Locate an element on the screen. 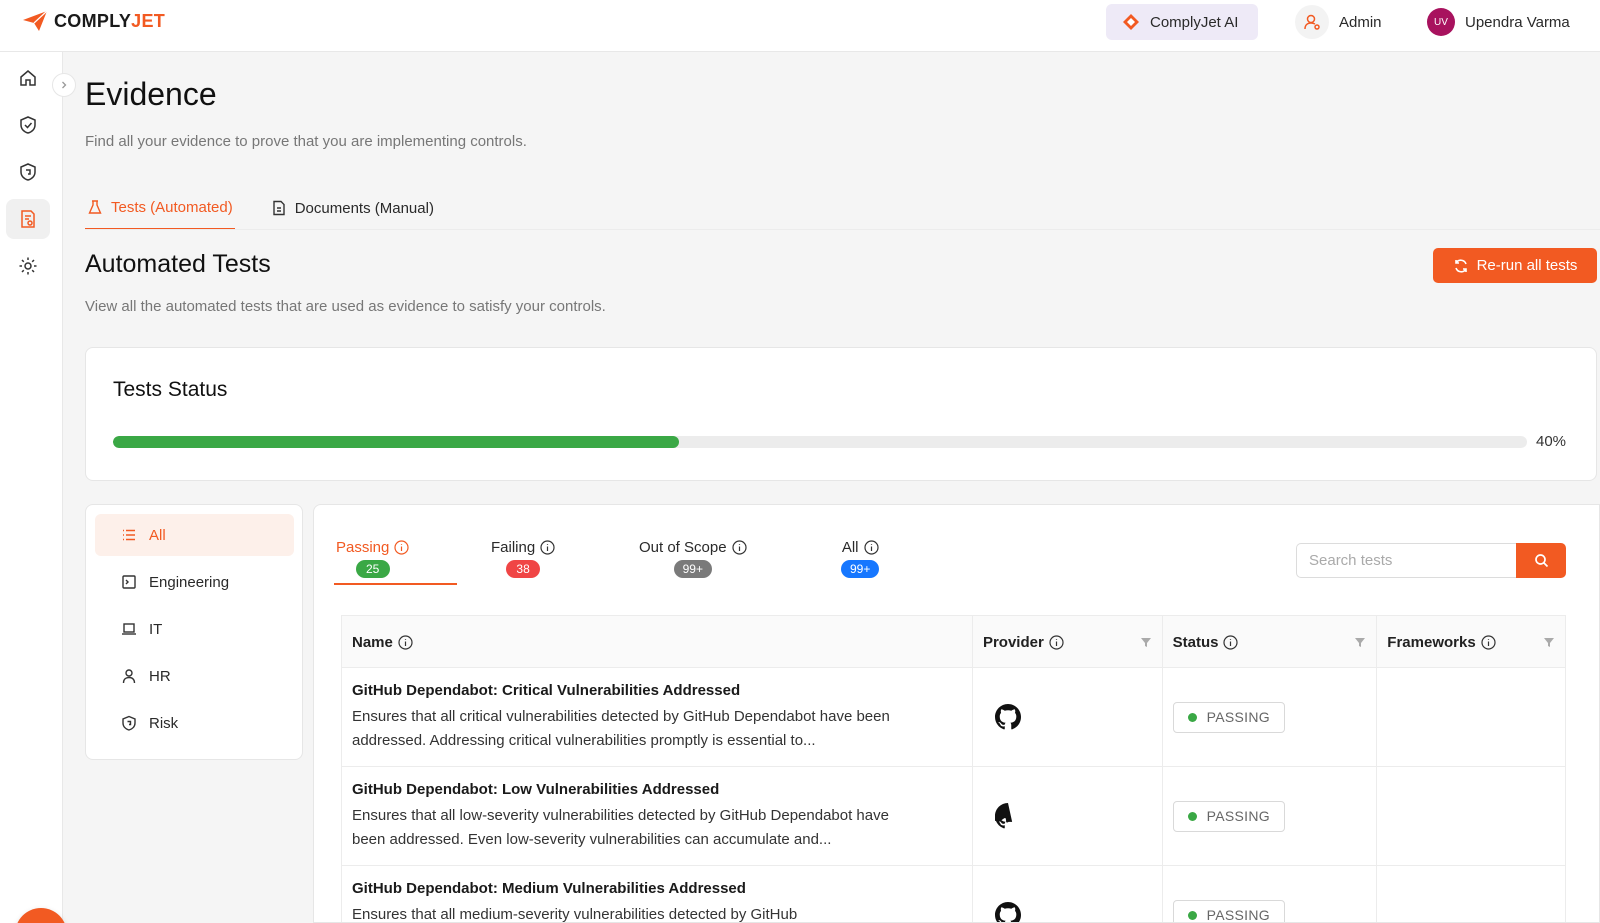  column-header-name: Name is located at coordinates (657, 642).